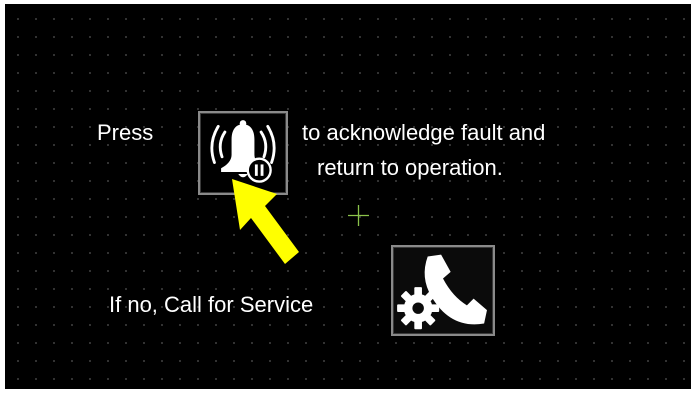 Image resolution: width=696 pixels, height=393 pixels. What do you see at coordinates (211, 304) in the screenshot?
I see `call-for-service-label: If no, Call for Service` at bounding box center [211, 304].